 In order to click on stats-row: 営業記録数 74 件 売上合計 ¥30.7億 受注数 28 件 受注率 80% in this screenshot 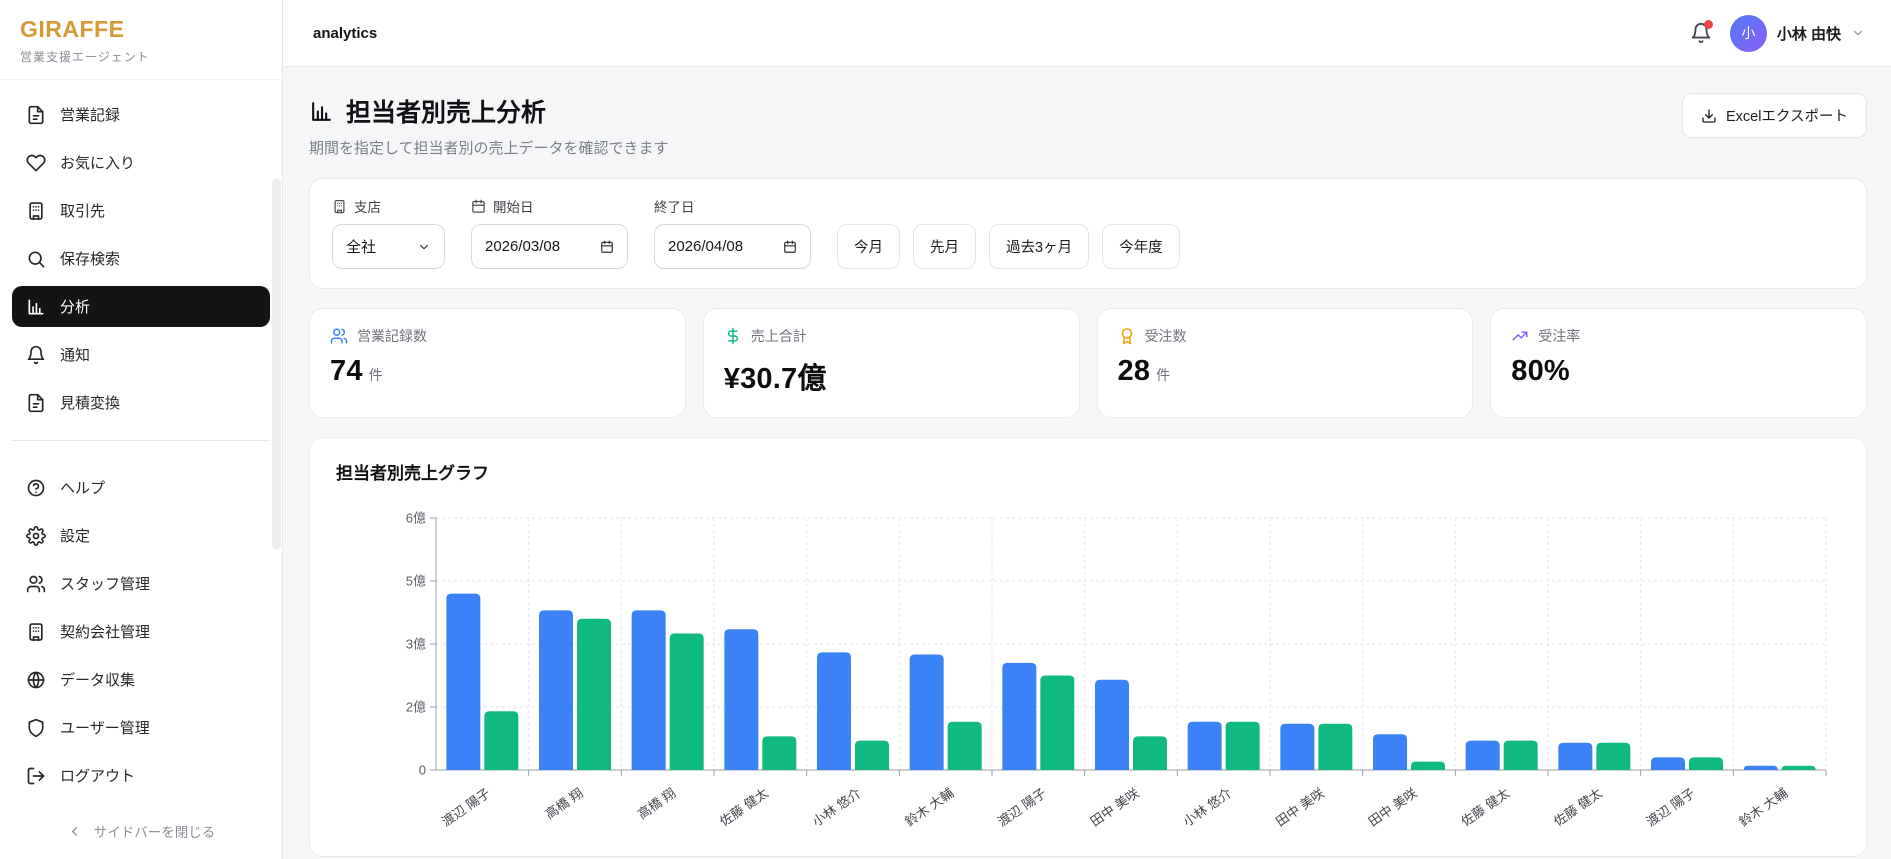, I will do `click(1088, 363)`.